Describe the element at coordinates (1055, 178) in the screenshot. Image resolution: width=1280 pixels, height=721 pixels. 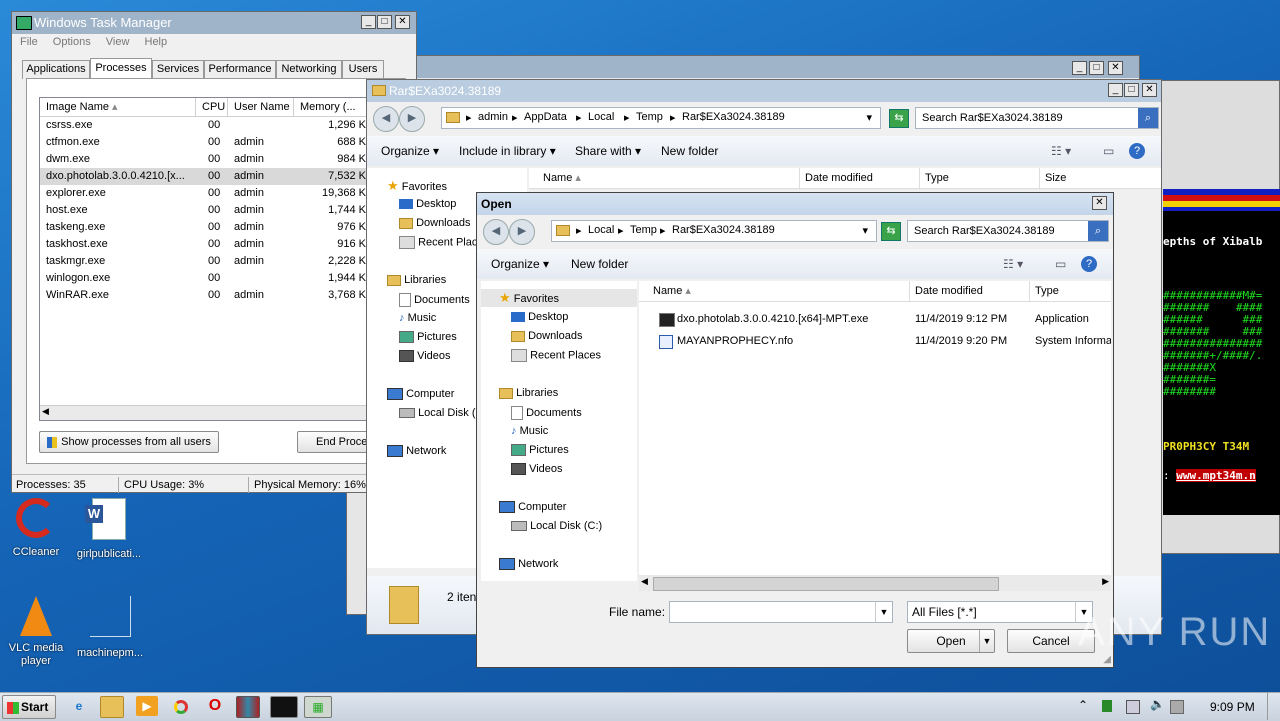
I see `column-header-size: Size` at that location.